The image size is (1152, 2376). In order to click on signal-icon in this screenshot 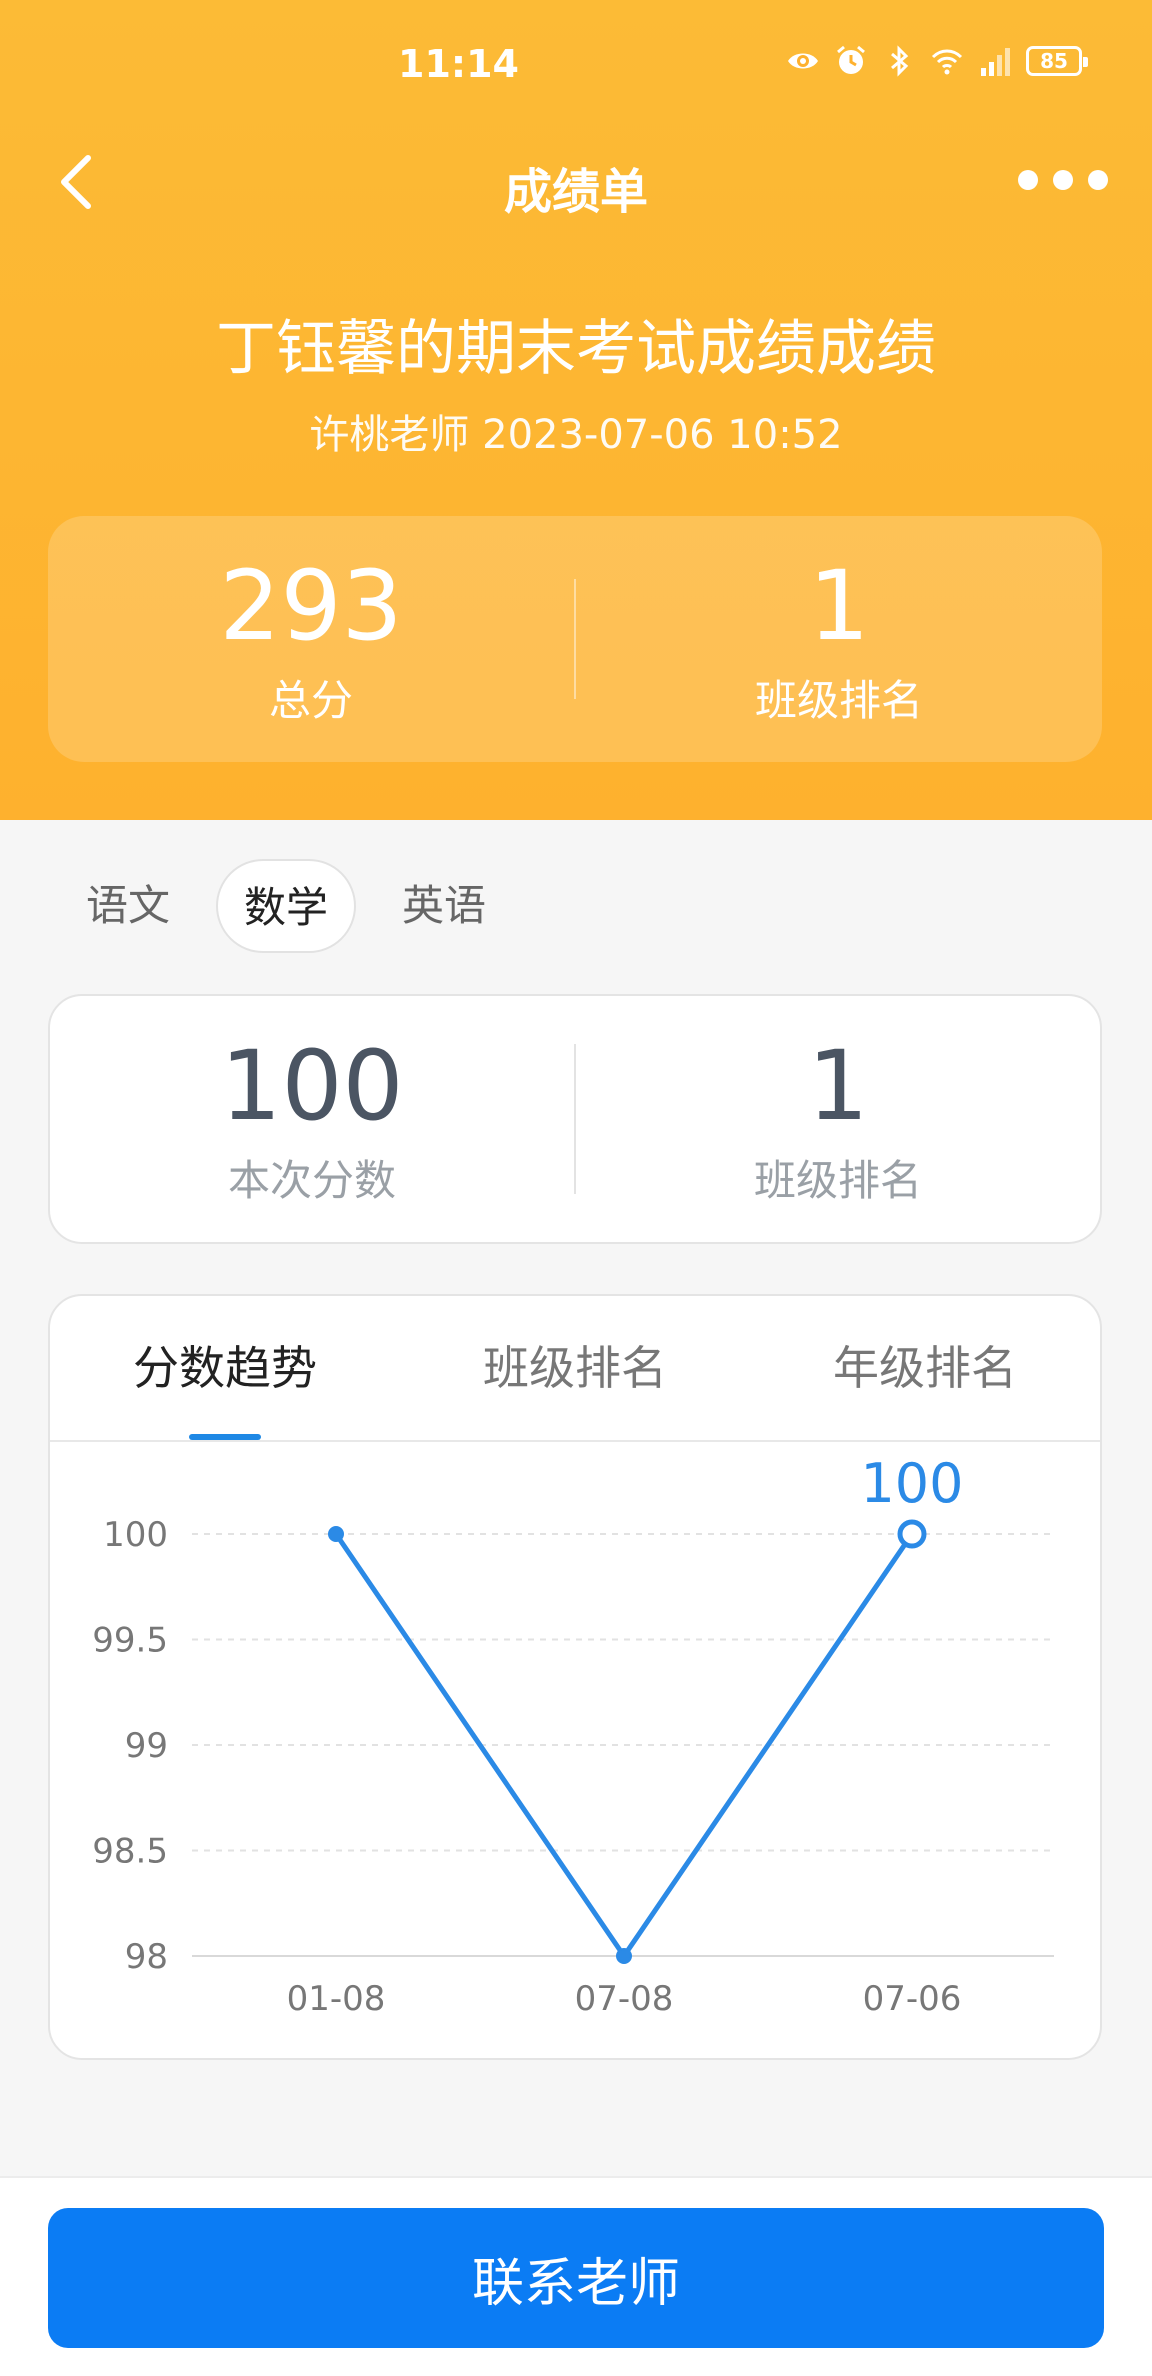, I will do `click(995, 62)`.